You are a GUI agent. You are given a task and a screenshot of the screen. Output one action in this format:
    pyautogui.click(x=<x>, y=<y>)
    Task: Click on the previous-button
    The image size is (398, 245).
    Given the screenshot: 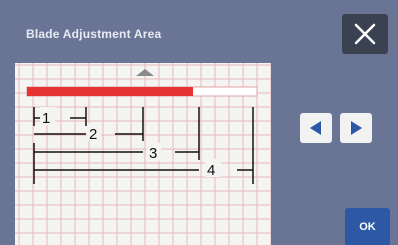 What is the action you would take?
    pyautogui.click(x=316, y=128)
    